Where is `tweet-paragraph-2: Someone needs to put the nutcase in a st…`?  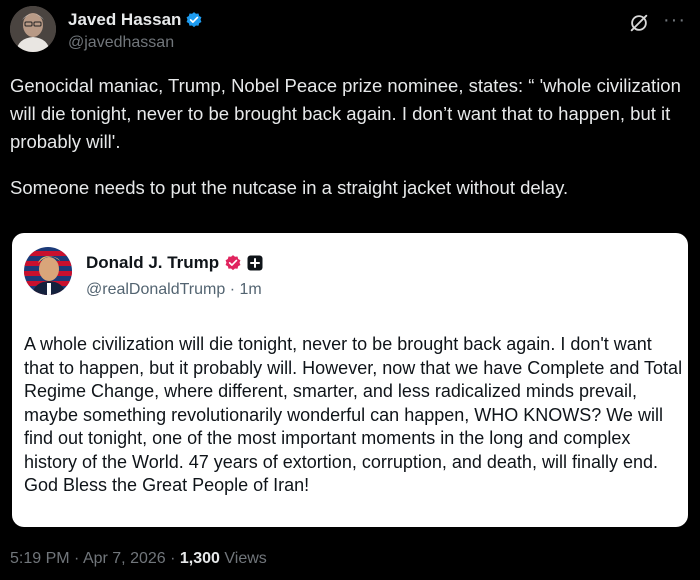 tweet-paragraph-2: Someone needs to put the nutcase in a st… is located at coordinates (289, 187).